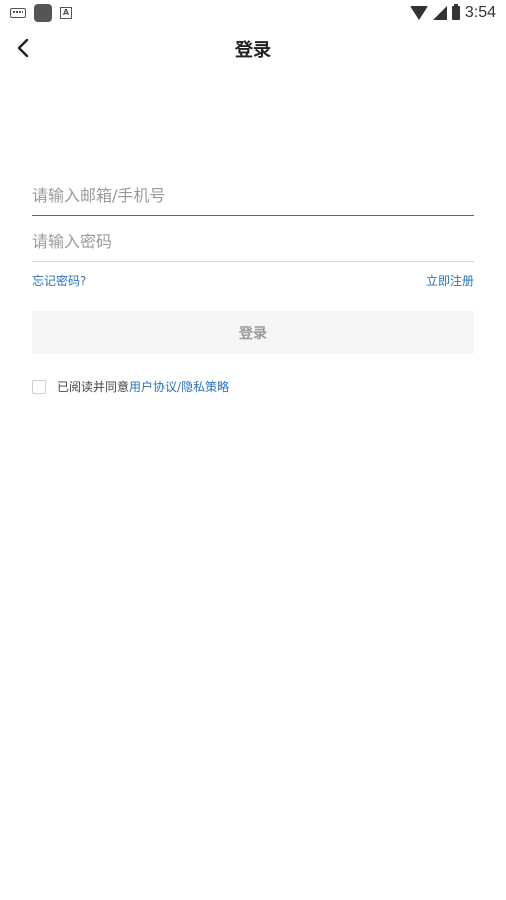 The image size is (506, 900). I want to click on keyboard-icon, so click(18, 13).